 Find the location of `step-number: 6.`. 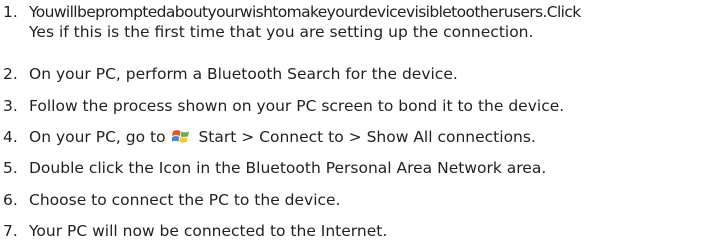

step-number: 6. is located at coordinates (10, 200).